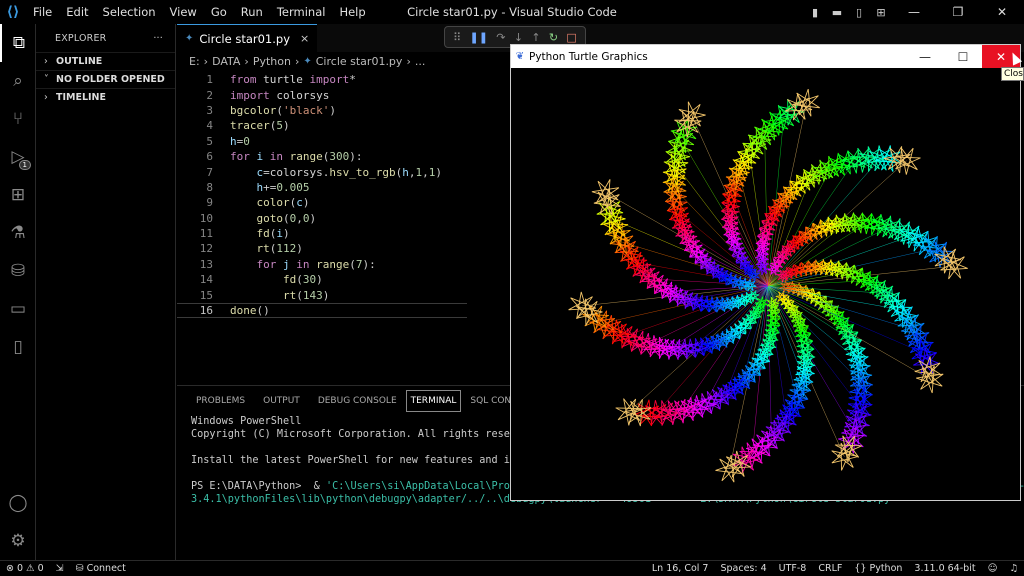 Image resolution: width=1024 pixels, height=576 pixels. I want to click on remote-explorer-icon: ▭, so click(18, 309).